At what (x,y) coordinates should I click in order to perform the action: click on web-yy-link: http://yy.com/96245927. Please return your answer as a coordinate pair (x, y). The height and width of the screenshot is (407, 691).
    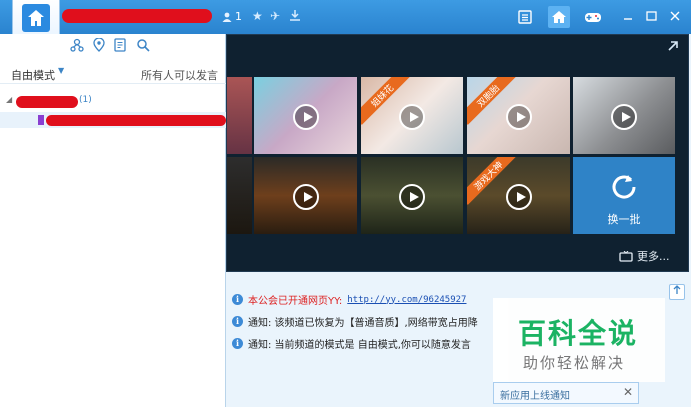
    Looking at the image, I should click on (406, 300).